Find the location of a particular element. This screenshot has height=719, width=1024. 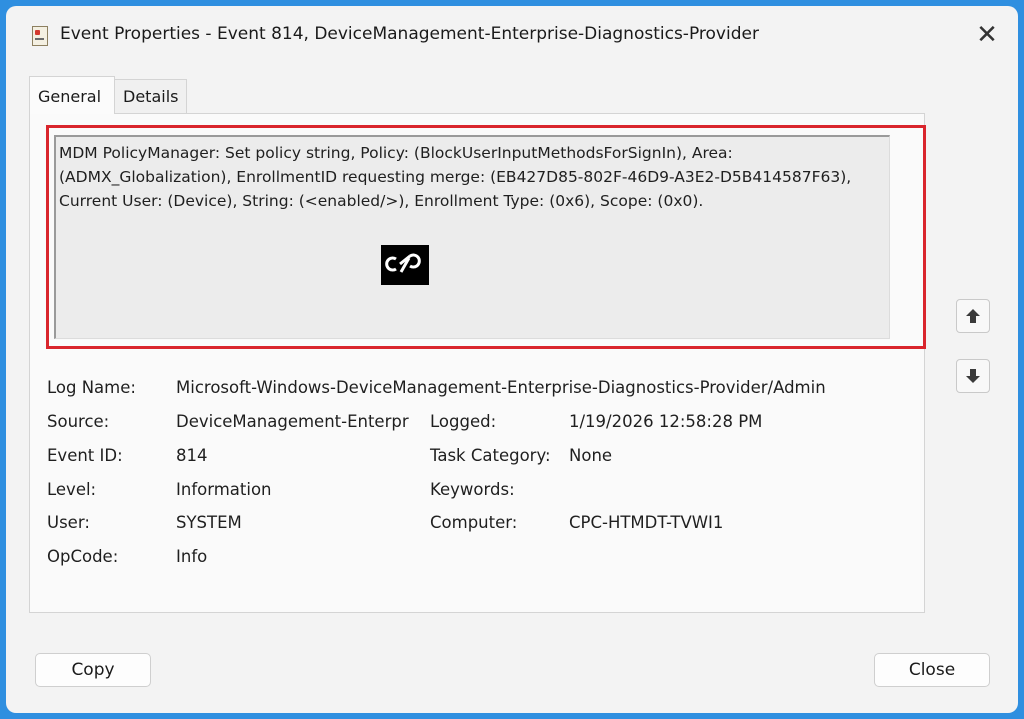

user-label: User: is located at coordinates (68, 522).